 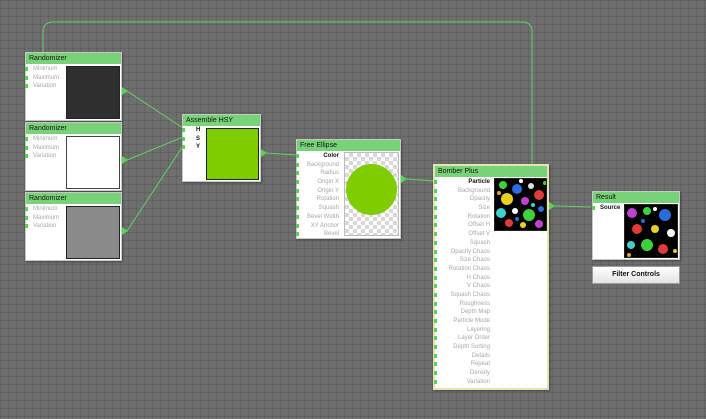 What do you see at coordinates (463, 338) in the screenshot?
I see `port-layer-order: Layer Order` at bounding box center [463, 338].